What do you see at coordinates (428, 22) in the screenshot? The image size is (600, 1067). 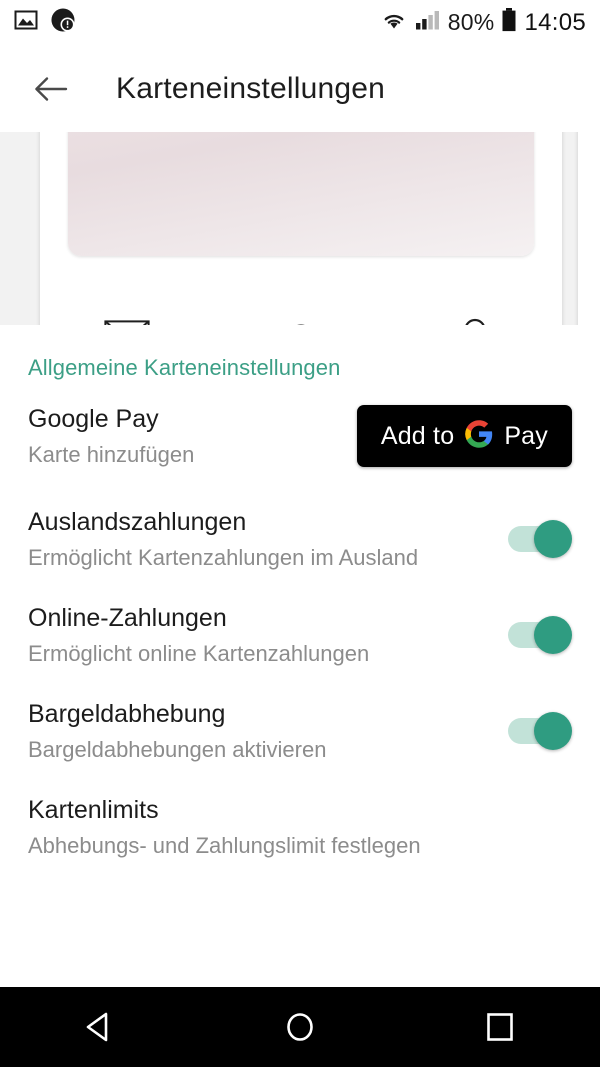 I see `signal-bars-icon` at bounding box center [428, 22].